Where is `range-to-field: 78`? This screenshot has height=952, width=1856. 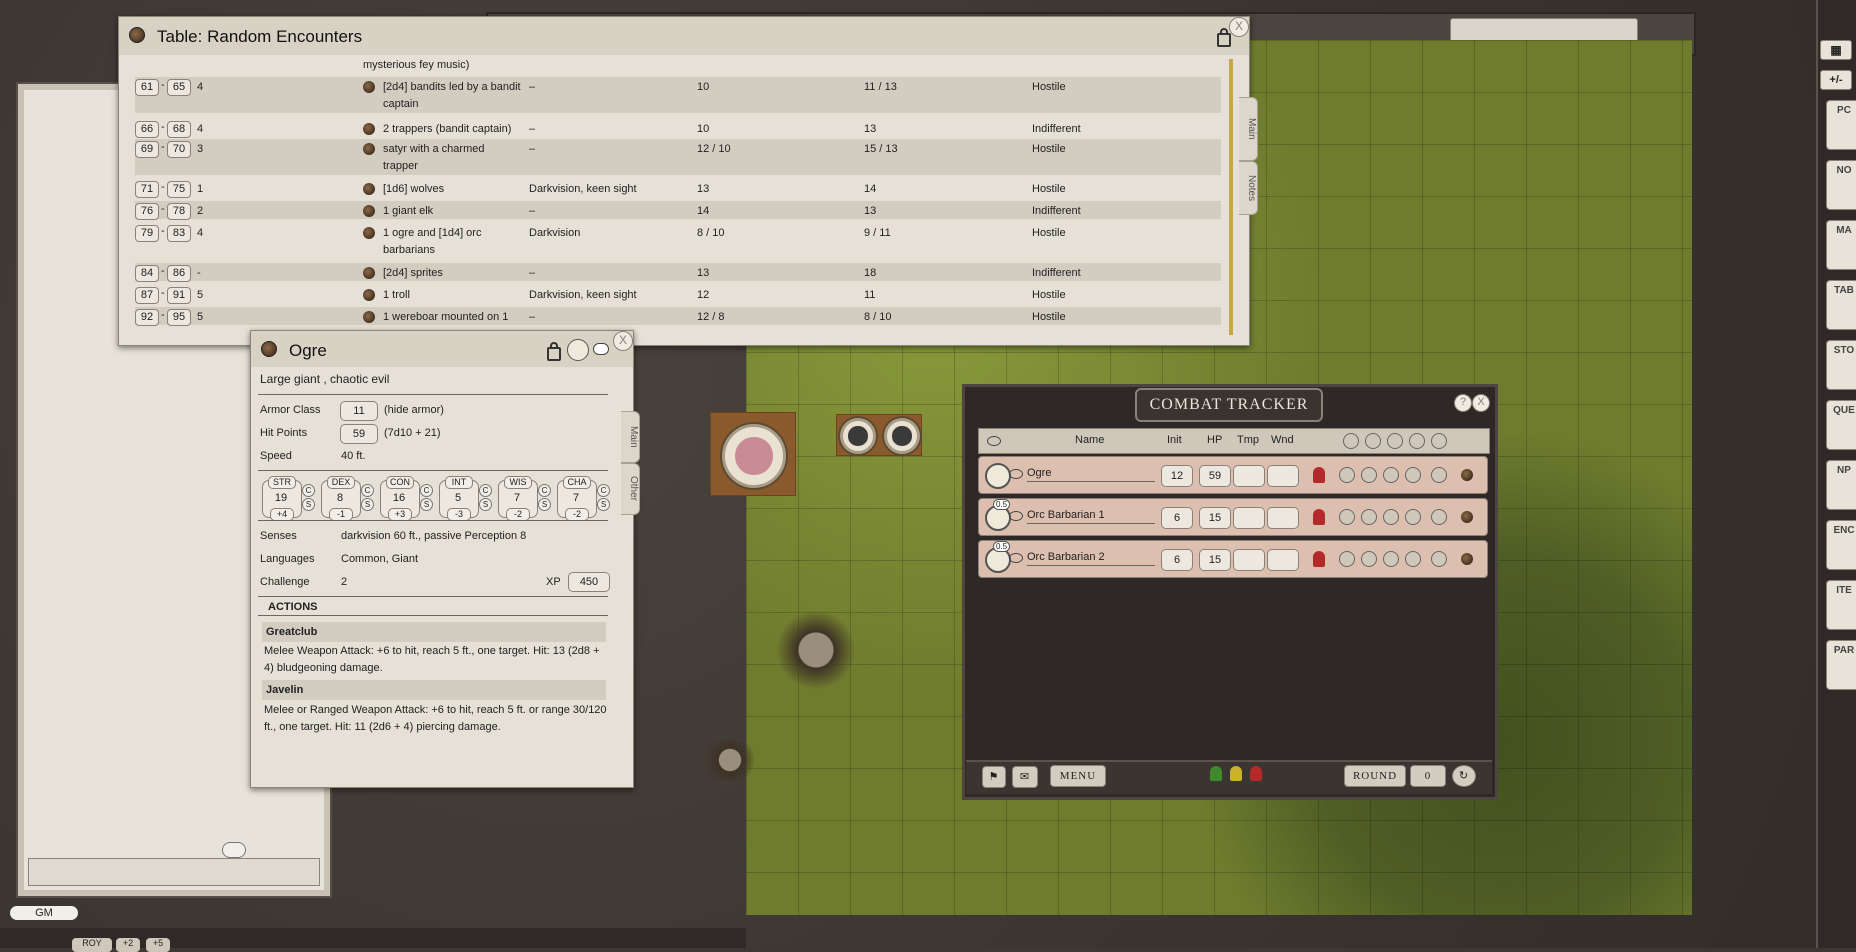
range-to-field: 78 is located at coordinates (179, 211).